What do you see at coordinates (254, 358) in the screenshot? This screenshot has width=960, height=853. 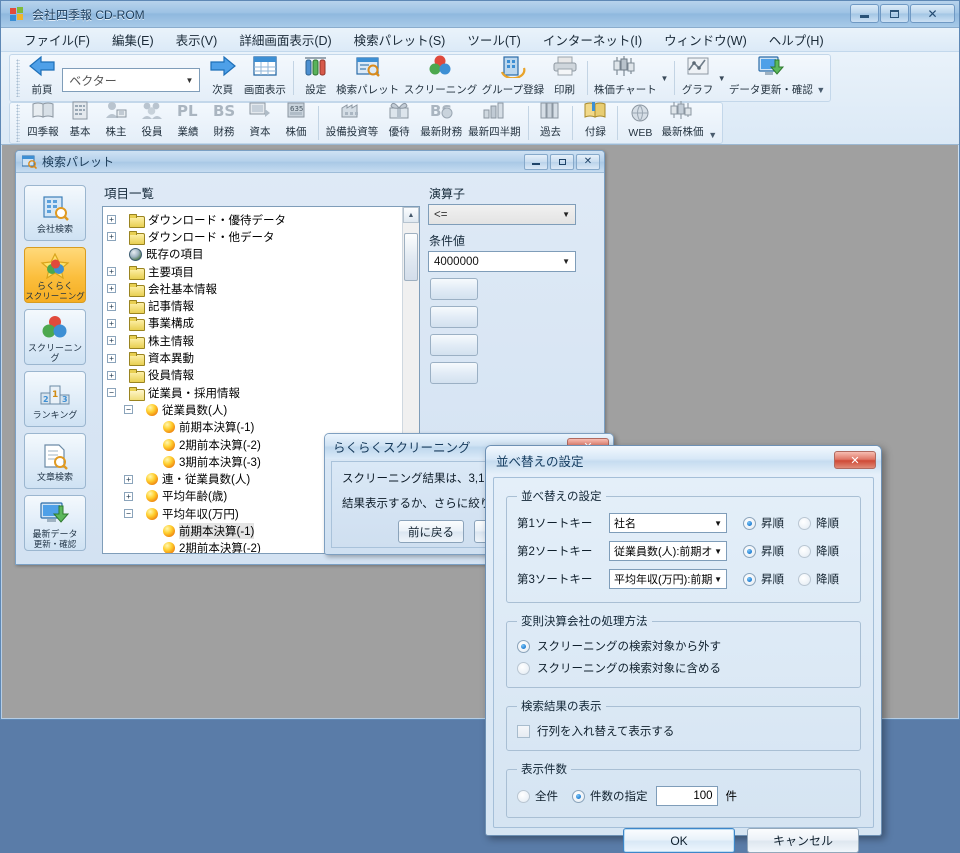 I see `tree-item: + 資本異動` at bounding box center [254, 358].